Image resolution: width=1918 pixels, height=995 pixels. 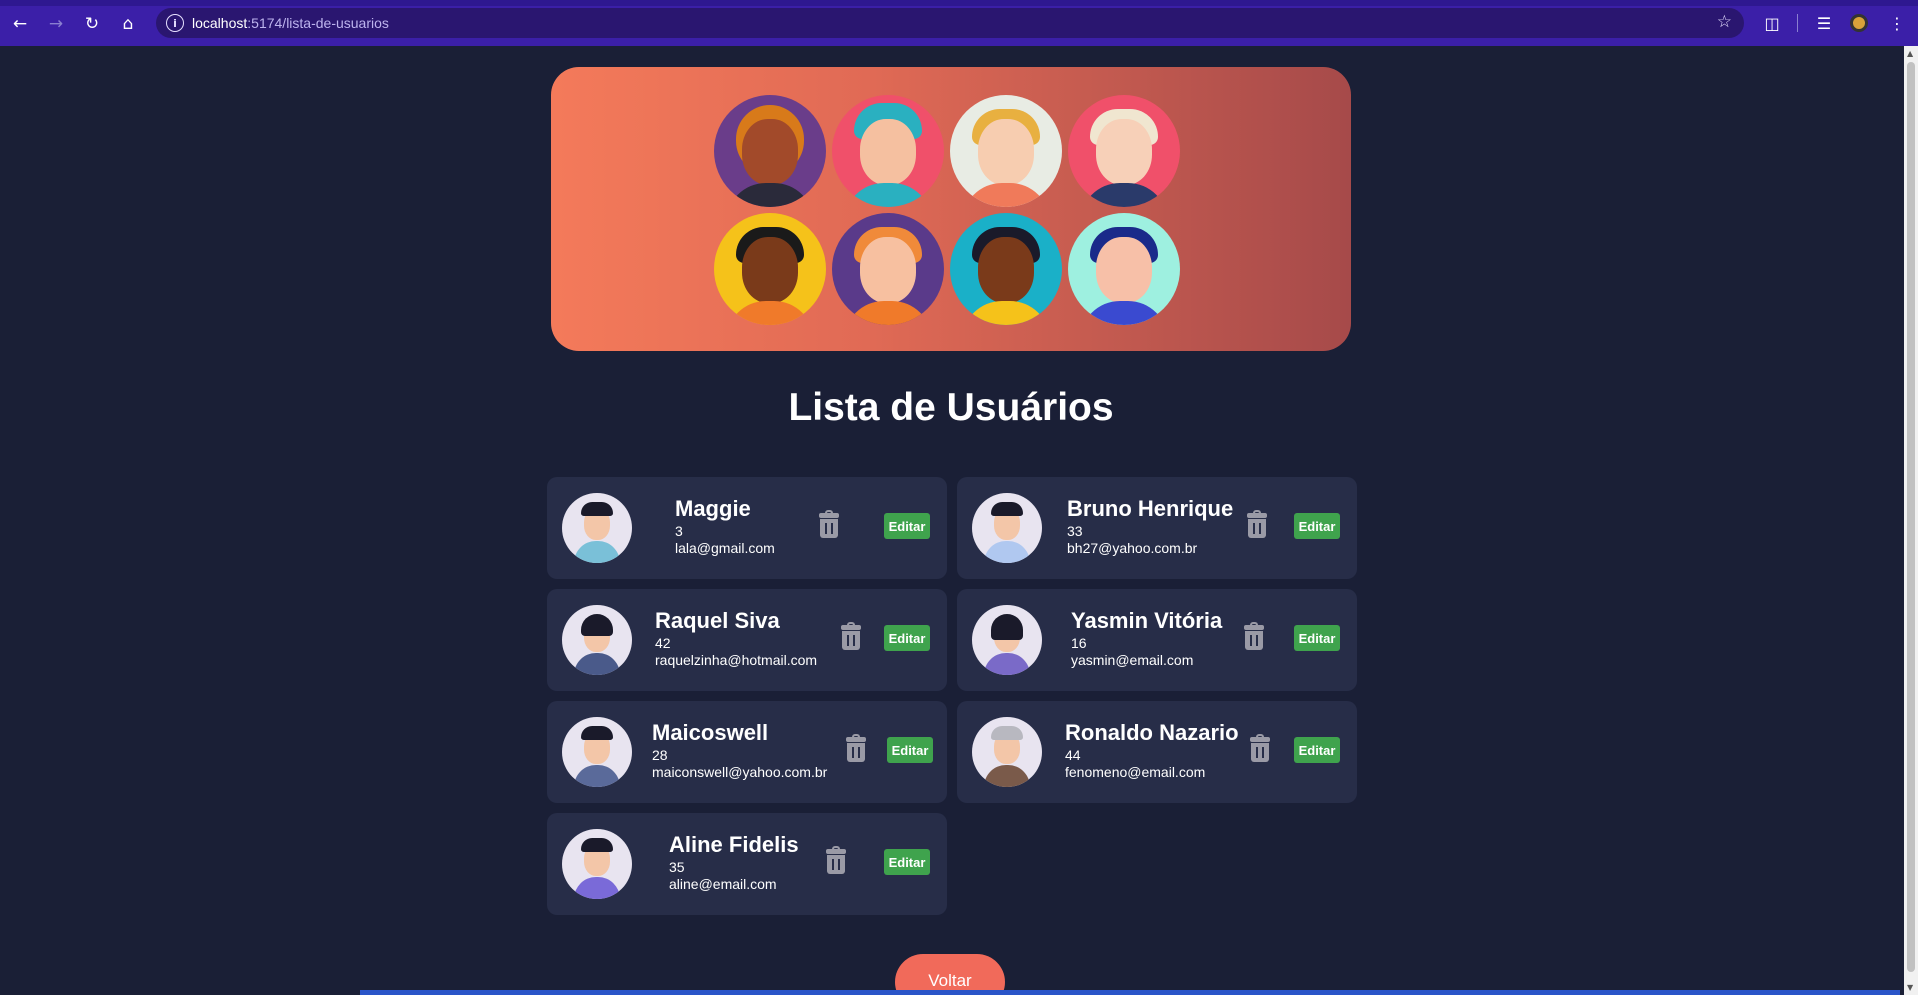 What do you see at coordinates (1859, 23) in the screenshot?
I see `profile-avatar` at bounding box center [1859, 23].